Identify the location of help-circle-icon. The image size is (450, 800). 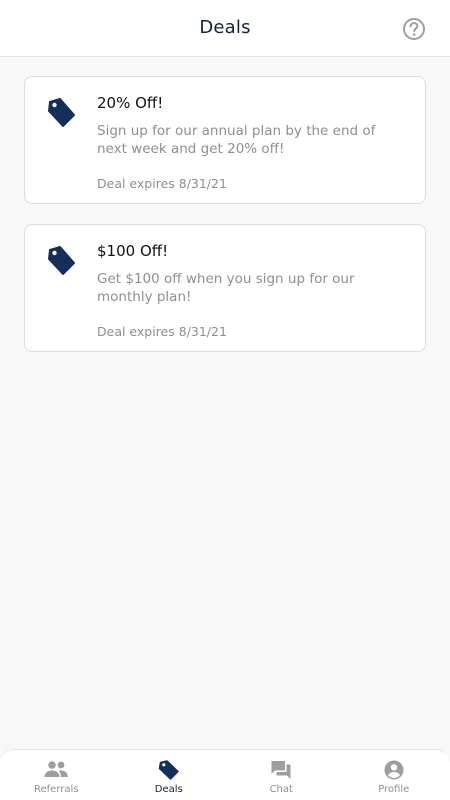
(414, 29).